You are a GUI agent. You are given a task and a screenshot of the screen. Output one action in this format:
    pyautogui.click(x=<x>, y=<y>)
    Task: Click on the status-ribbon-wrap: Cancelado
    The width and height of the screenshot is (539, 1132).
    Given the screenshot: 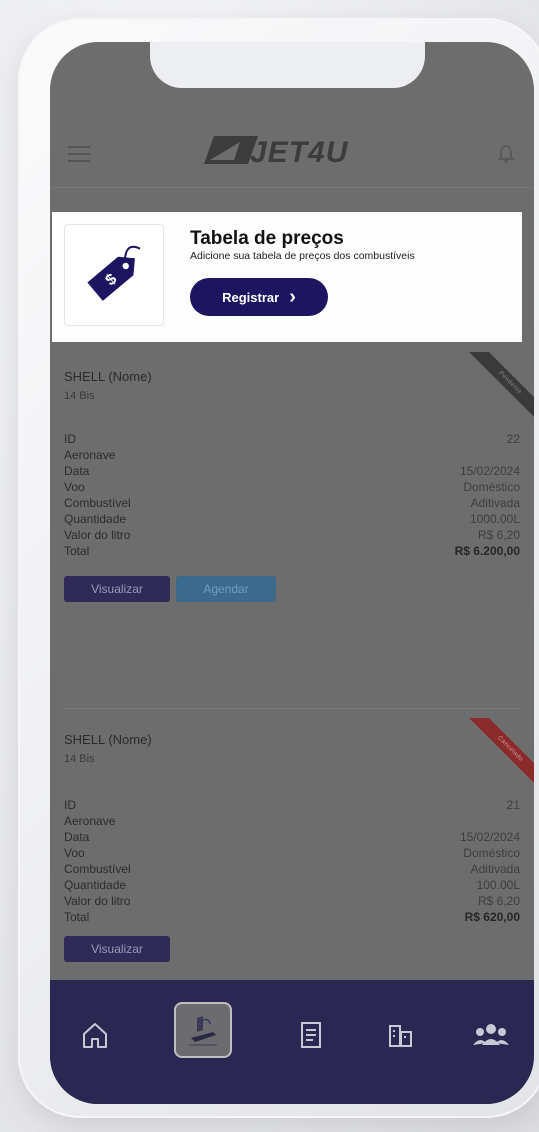 What is the action you would take?
    pyautogui.click(x=499, y=753)
    